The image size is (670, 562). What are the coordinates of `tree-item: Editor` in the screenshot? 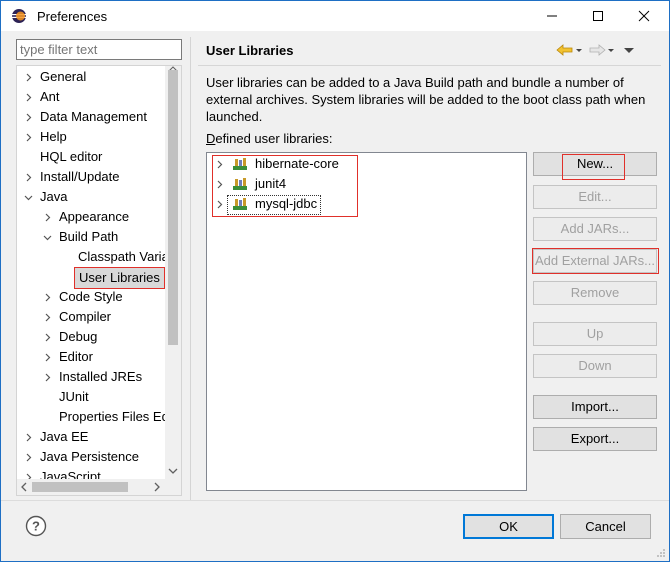 It's located at (92, 357).